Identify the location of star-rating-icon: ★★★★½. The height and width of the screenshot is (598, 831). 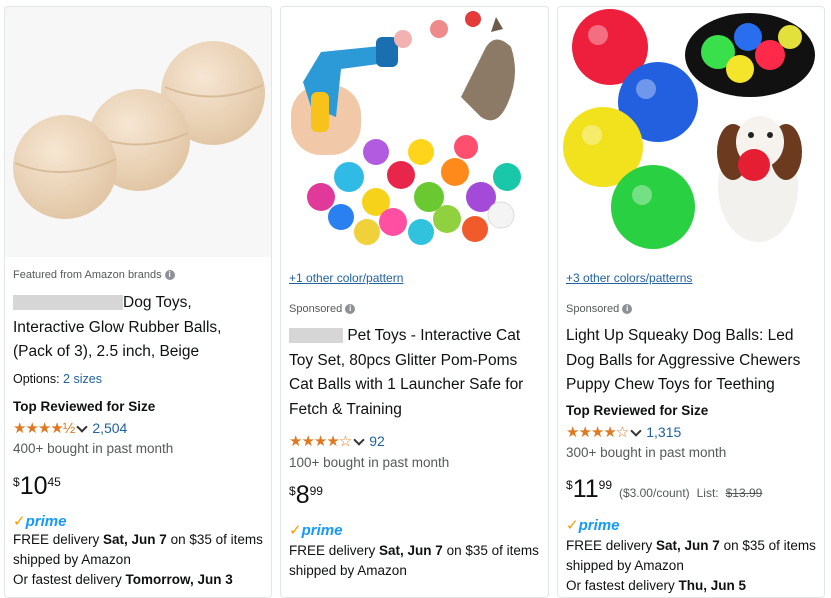
(44, 428).